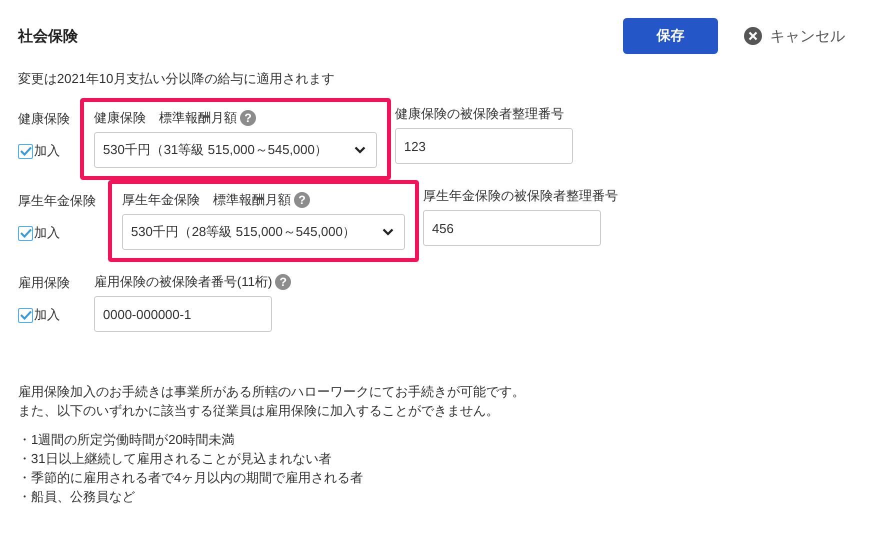  Describe the element at coordinates (183, 314) in the screenshot. I see `input-field: 0000-000000-1` at that location.